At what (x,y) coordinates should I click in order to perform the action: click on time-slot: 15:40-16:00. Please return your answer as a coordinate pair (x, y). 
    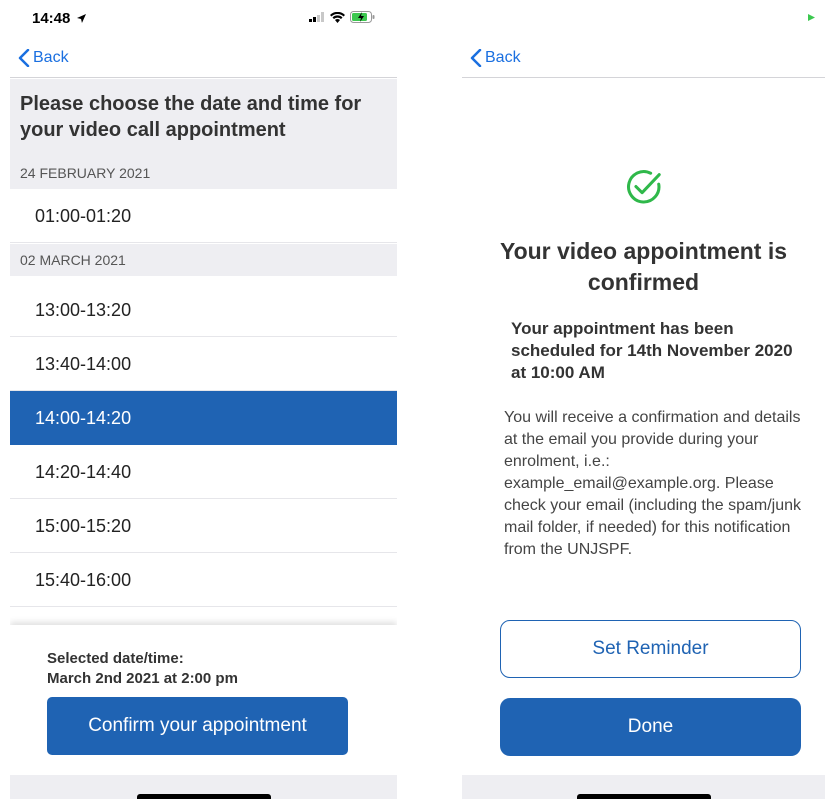
    Looking at the image, I should click on (203, 580).